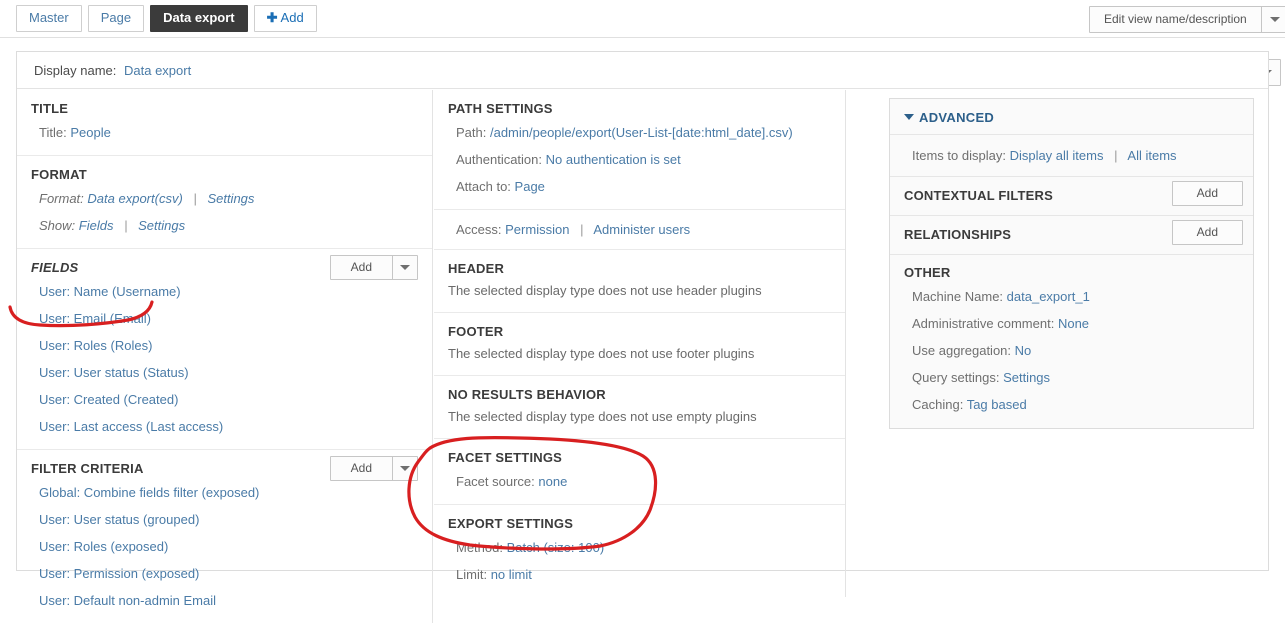 The width and height of the screenshot is (1285, 623). I want to click on export-method-label: Method:, so click(479, 547).